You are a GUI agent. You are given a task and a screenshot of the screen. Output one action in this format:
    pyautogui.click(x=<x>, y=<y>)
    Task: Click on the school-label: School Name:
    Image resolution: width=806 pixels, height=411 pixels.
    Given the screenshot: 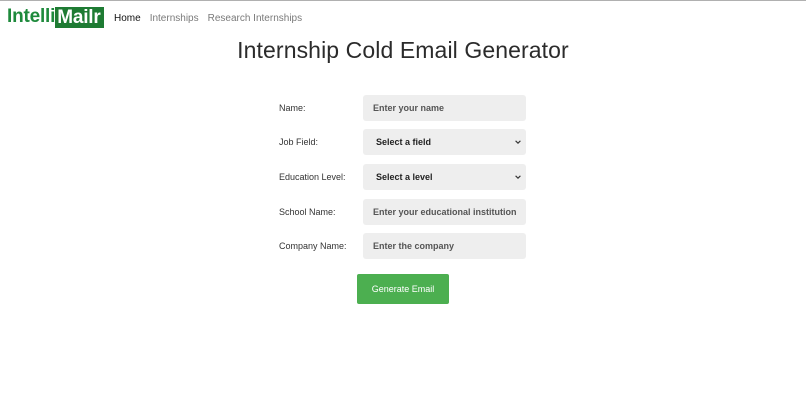 What is the action you would take?
    pyautogui.click(x=307, y=211)
    